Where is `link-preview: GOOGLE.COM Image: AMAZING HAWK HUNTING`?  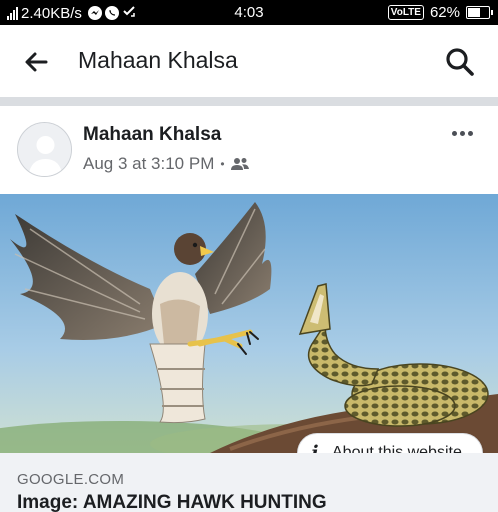 link-preview: GOOGLE.COM Image: AMAZING HAWK HUNTING is located at coordinates (249, 482).